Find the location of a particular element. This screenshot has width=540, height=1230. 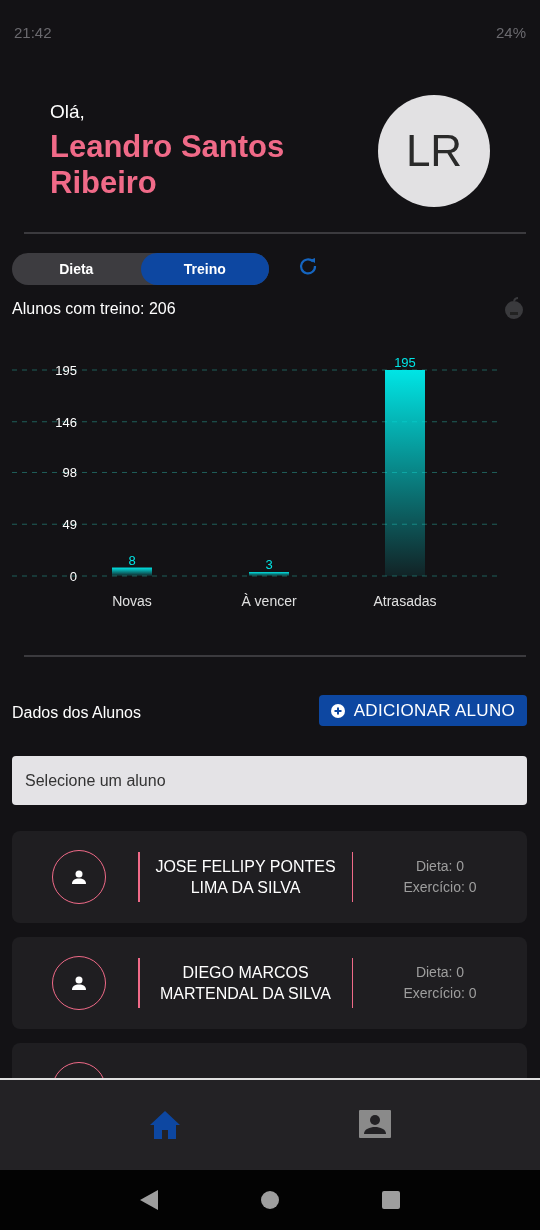

section-title: Dados dos Alunos is located at coordinates (76, 713).